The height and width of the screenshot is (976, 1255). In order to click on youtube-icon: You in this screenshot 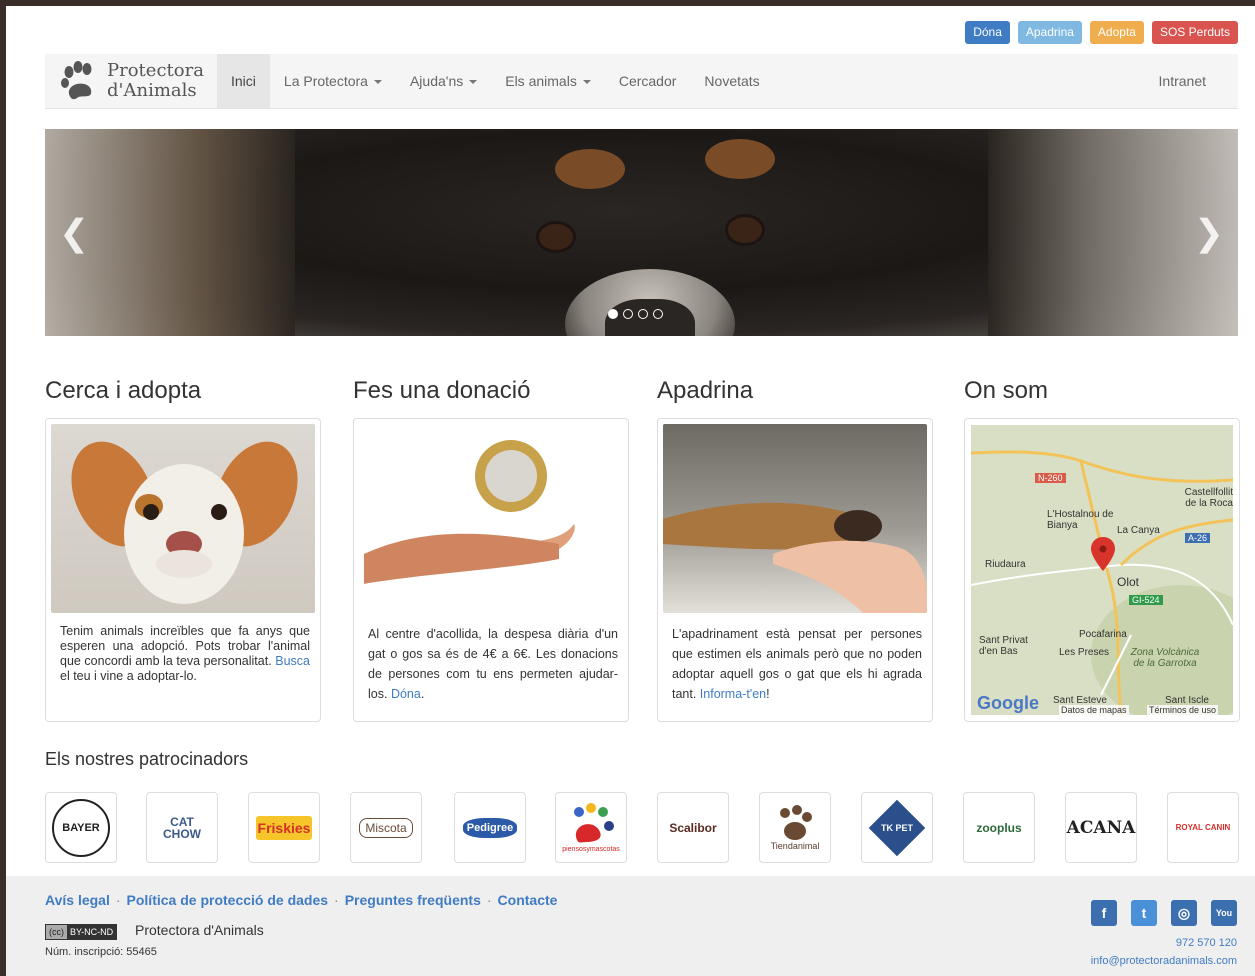, I will do `click(1224, 913)`.